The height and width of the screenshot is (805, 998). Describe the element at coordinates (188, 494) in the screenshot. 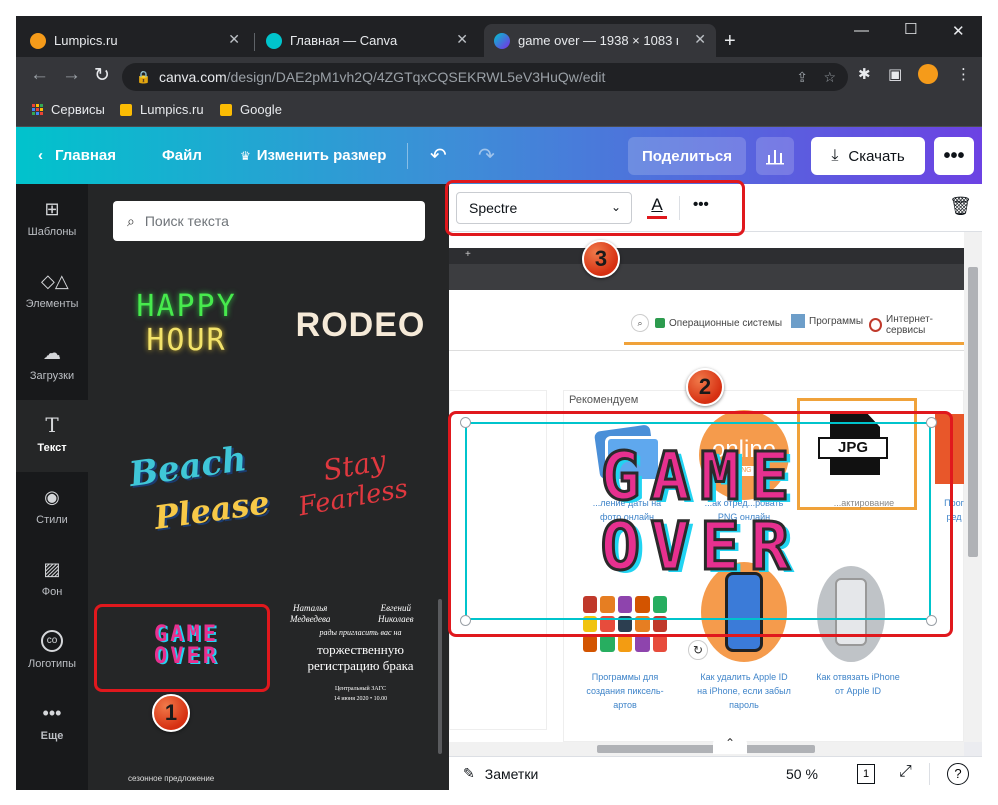

I see `text-tile-beach-please: Beach Please` at that location.